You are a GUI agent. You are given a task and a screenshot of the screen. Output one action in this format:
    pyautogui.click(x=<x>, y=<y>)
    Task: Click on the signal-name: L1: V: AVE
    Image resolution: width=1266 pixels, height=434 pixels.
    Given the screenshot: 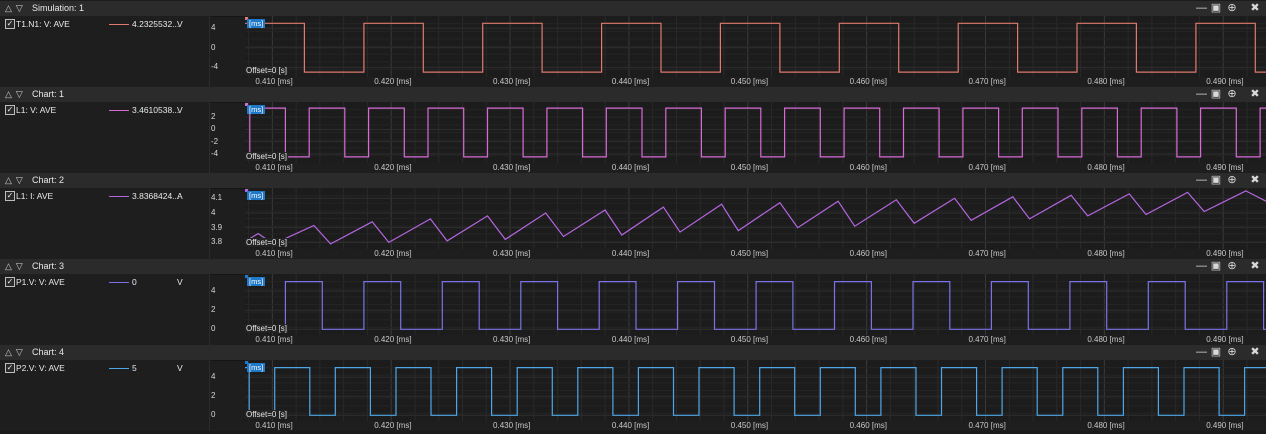 What is the action you would take?
    pyautogui.click(x=36, y=110)
    